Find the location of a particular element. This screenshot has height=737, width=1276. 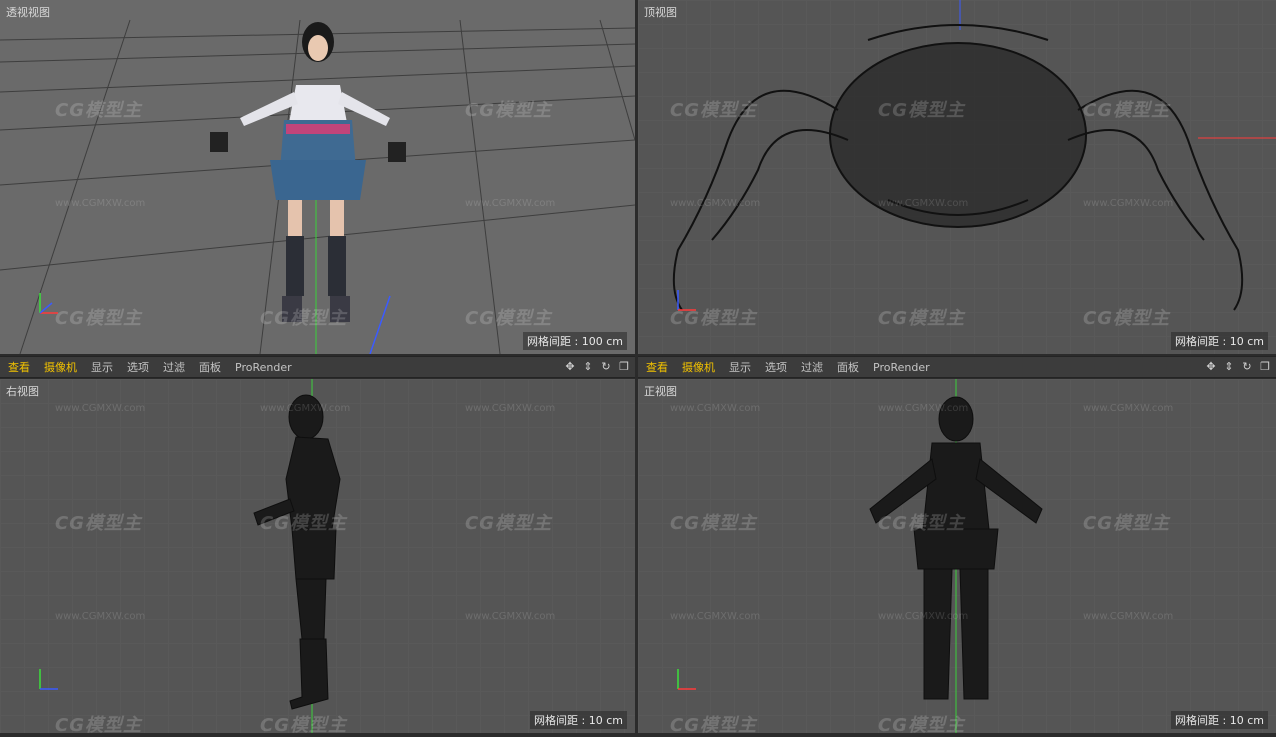

character-model-textured is located at coordinates (308, 172).